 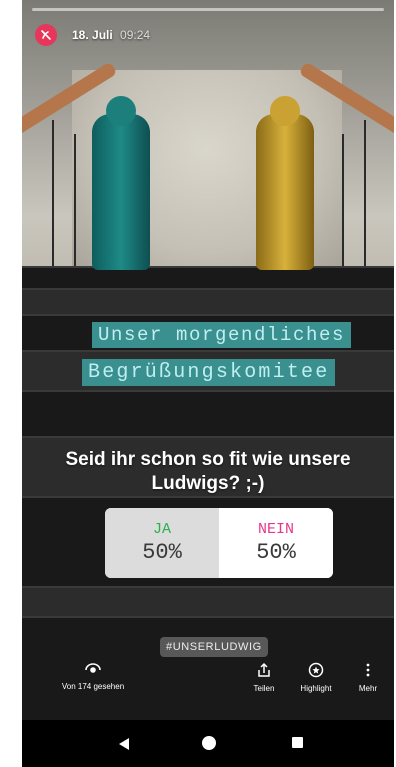 What do you see at coordinates (316, 688) in the screenshot?
I see `highlight-label: Highlight` at bounding box center [316, 688].